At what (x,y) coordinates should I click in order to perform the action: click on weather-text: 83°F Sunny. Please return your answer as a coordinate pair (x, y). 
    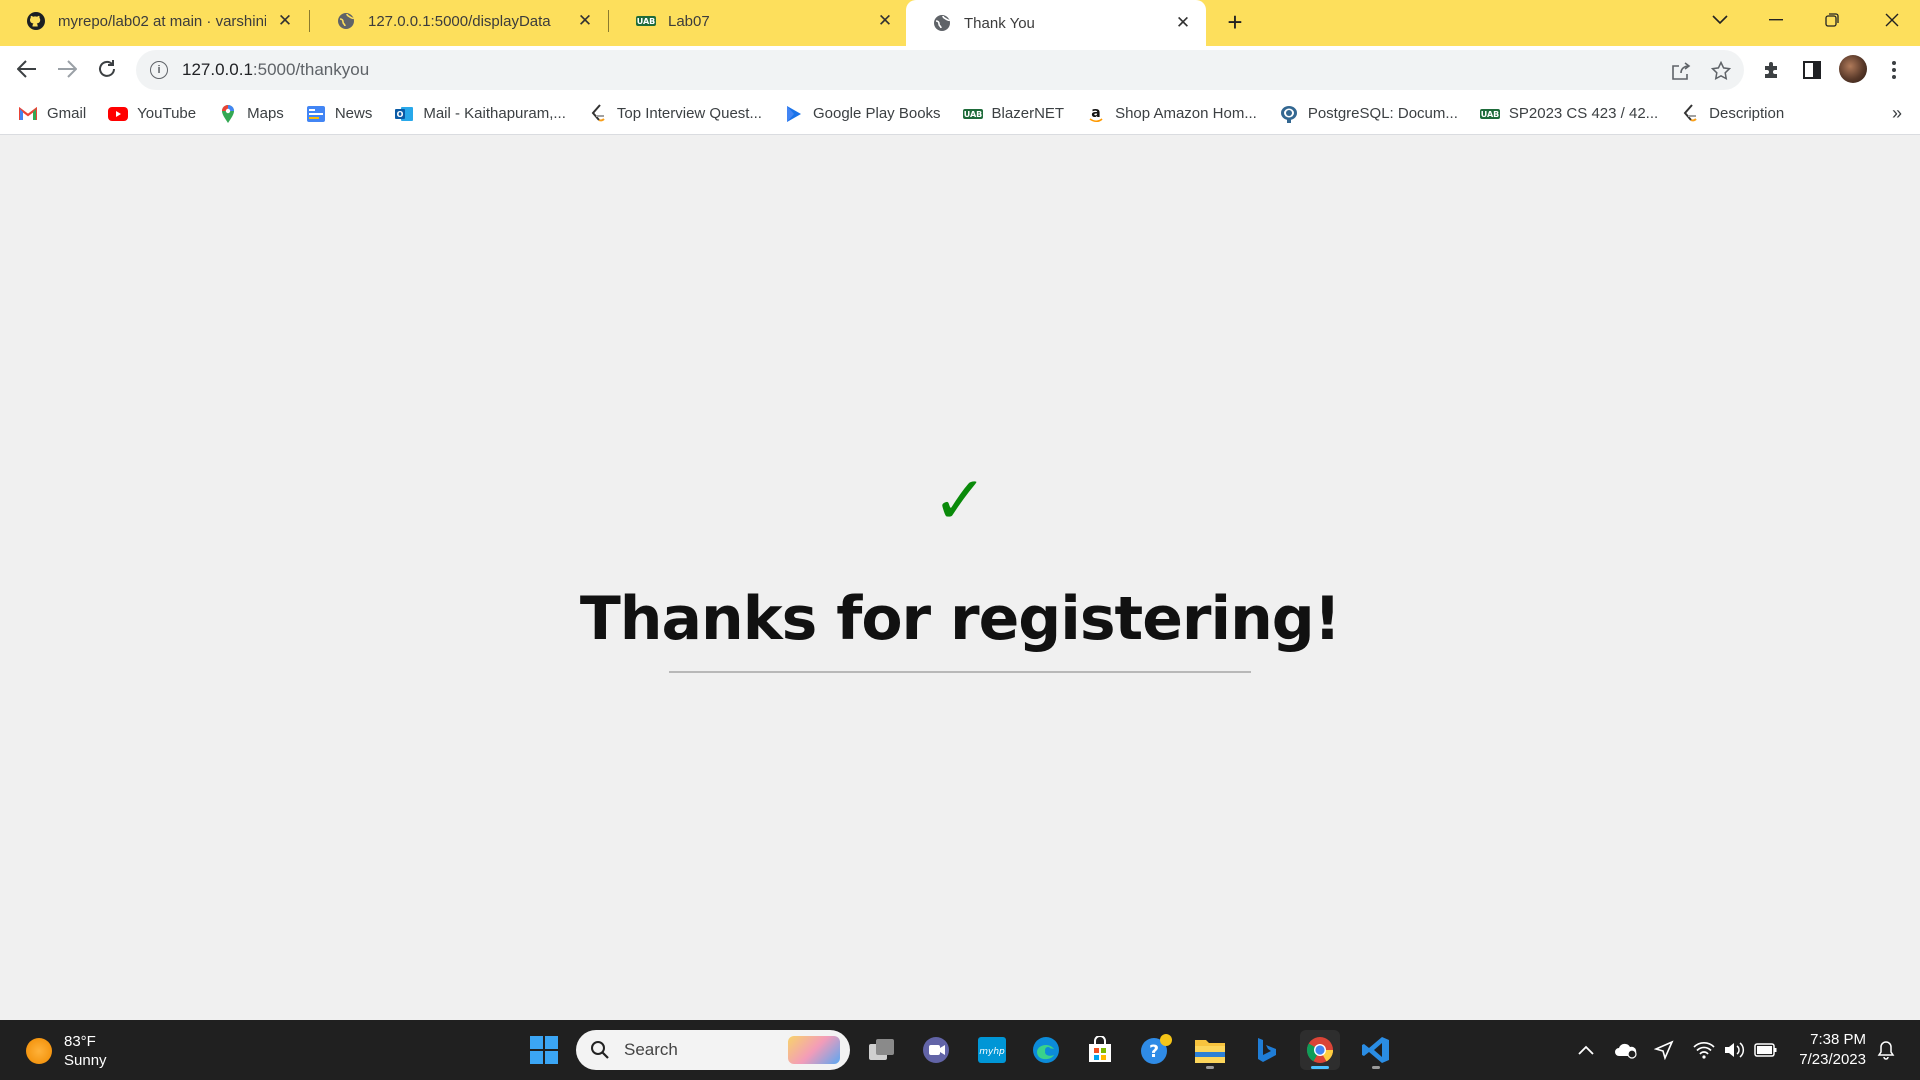
    Looking at the image, I should click on (85, 1051).